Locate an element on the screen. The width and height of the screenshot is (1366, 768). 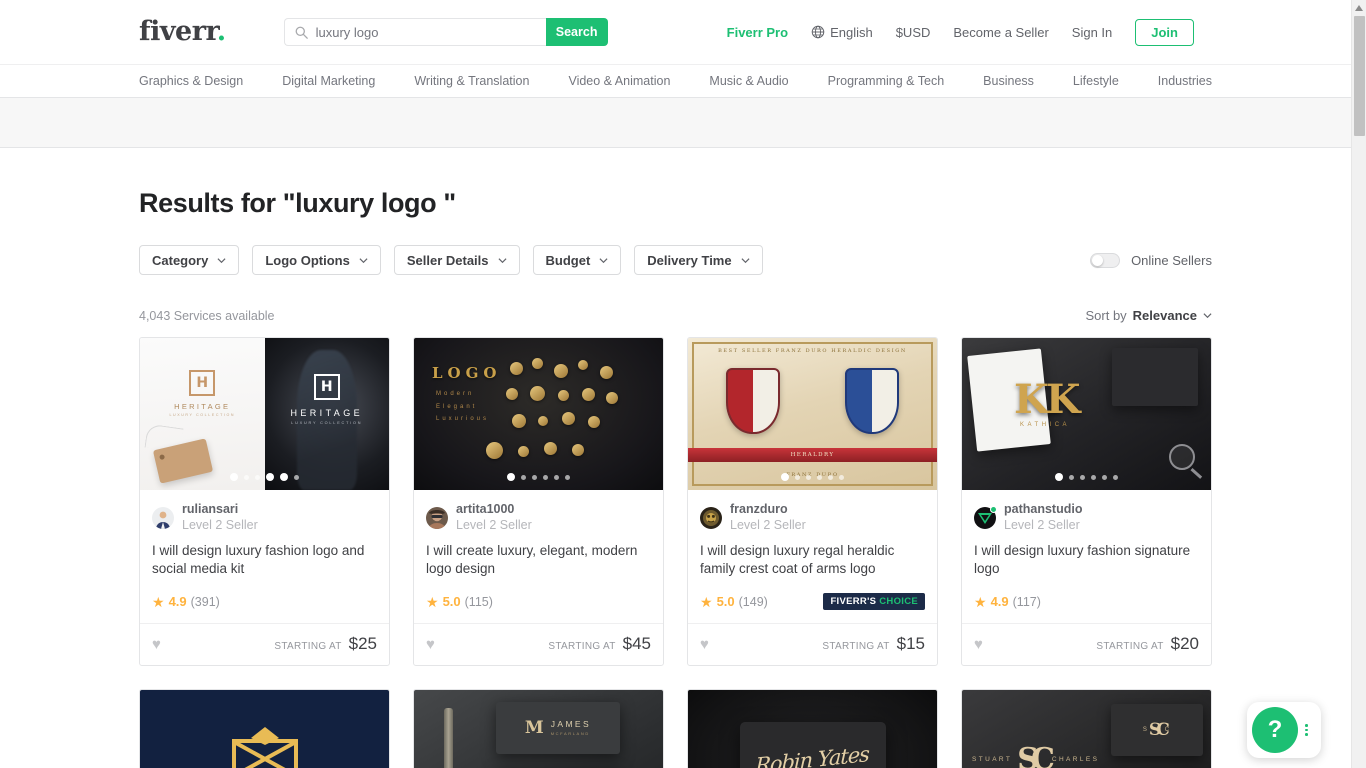
artwork-logo-word: LOGO is located at coordinates (467, 373).